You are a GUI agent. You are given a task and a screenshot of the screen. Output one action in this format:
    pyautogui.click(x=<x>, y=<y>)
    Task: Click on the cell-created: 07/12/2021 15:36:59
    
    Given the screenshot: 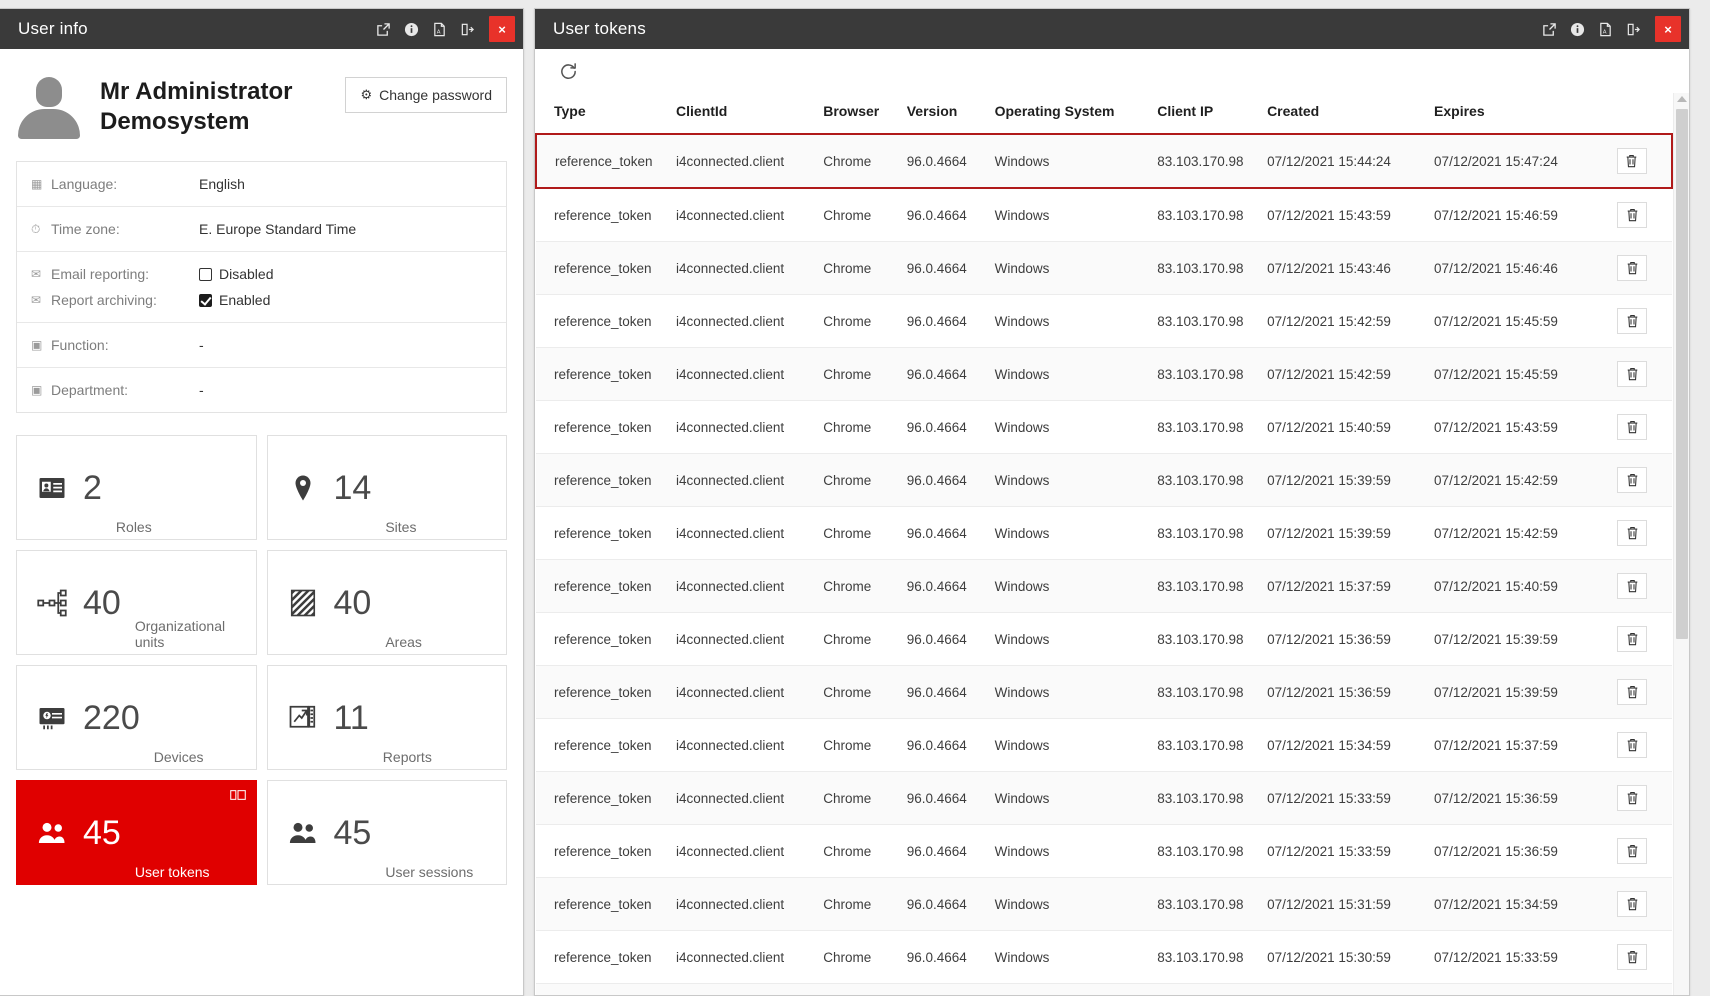 What is the action you would take?
    pyautogui.click(x=1345, y=692)
    